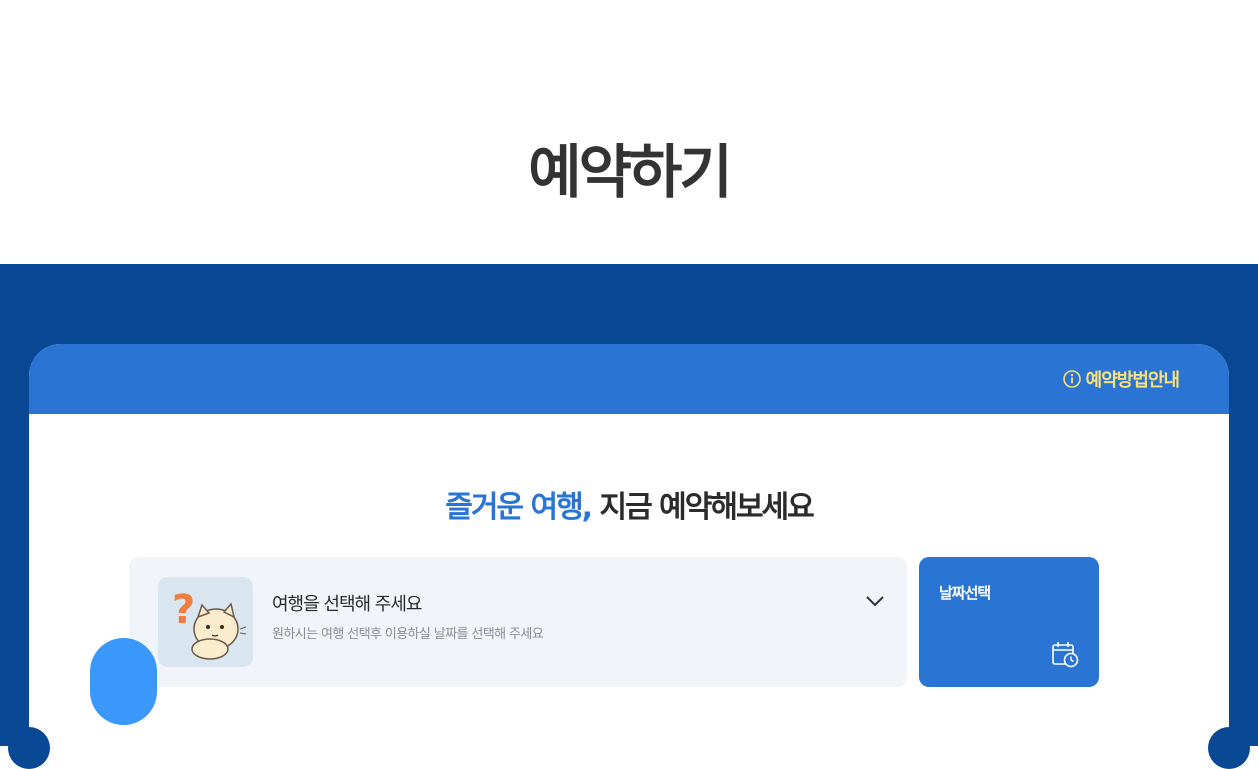 This screenshot has width=1258, height=769. Describe the element at coordinates (123, 681) in the screenshot. I see `floating-action-button` at that location.